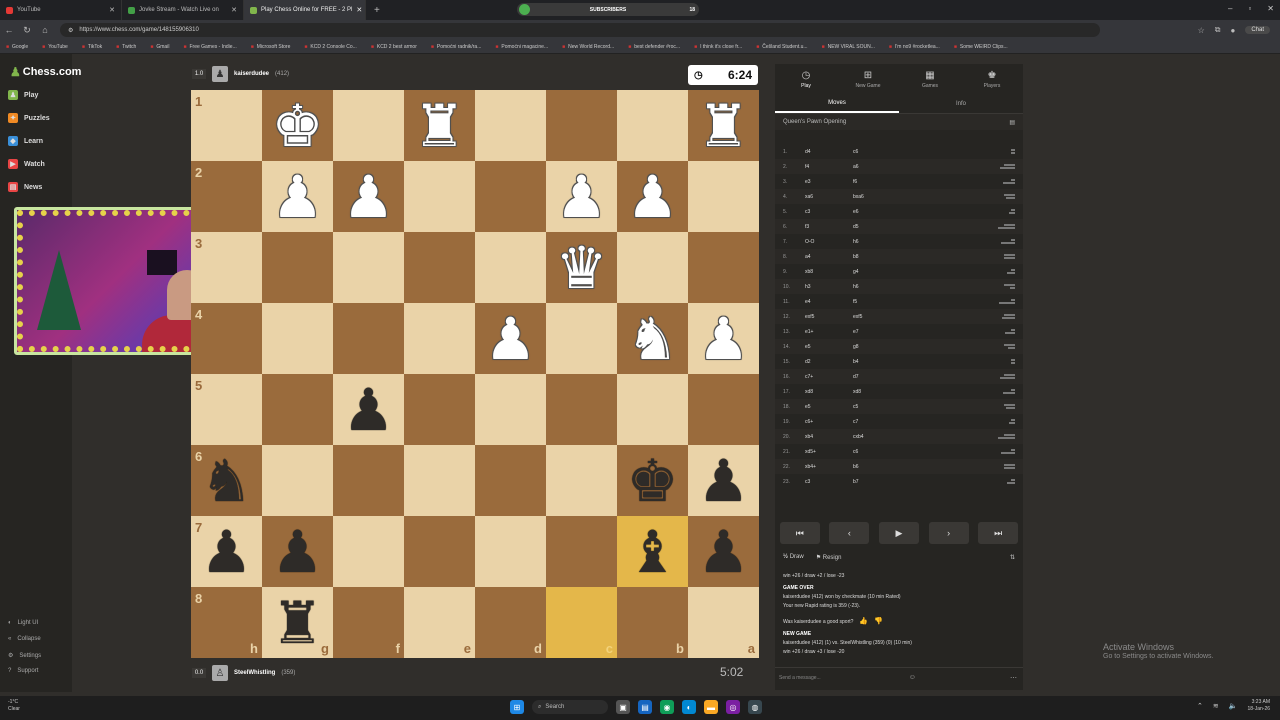 This screenshot has width=1280, height=720. What do you see at coordinates (829, 227) in the screenshot?
I see `white-move: f3` at bounding box center [829, 227].